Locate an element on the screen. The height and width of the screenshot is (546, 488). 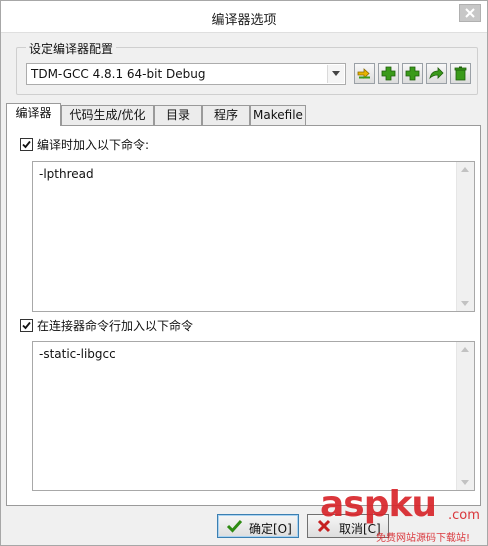
delete-config-button is located at coordinates (460, 73).